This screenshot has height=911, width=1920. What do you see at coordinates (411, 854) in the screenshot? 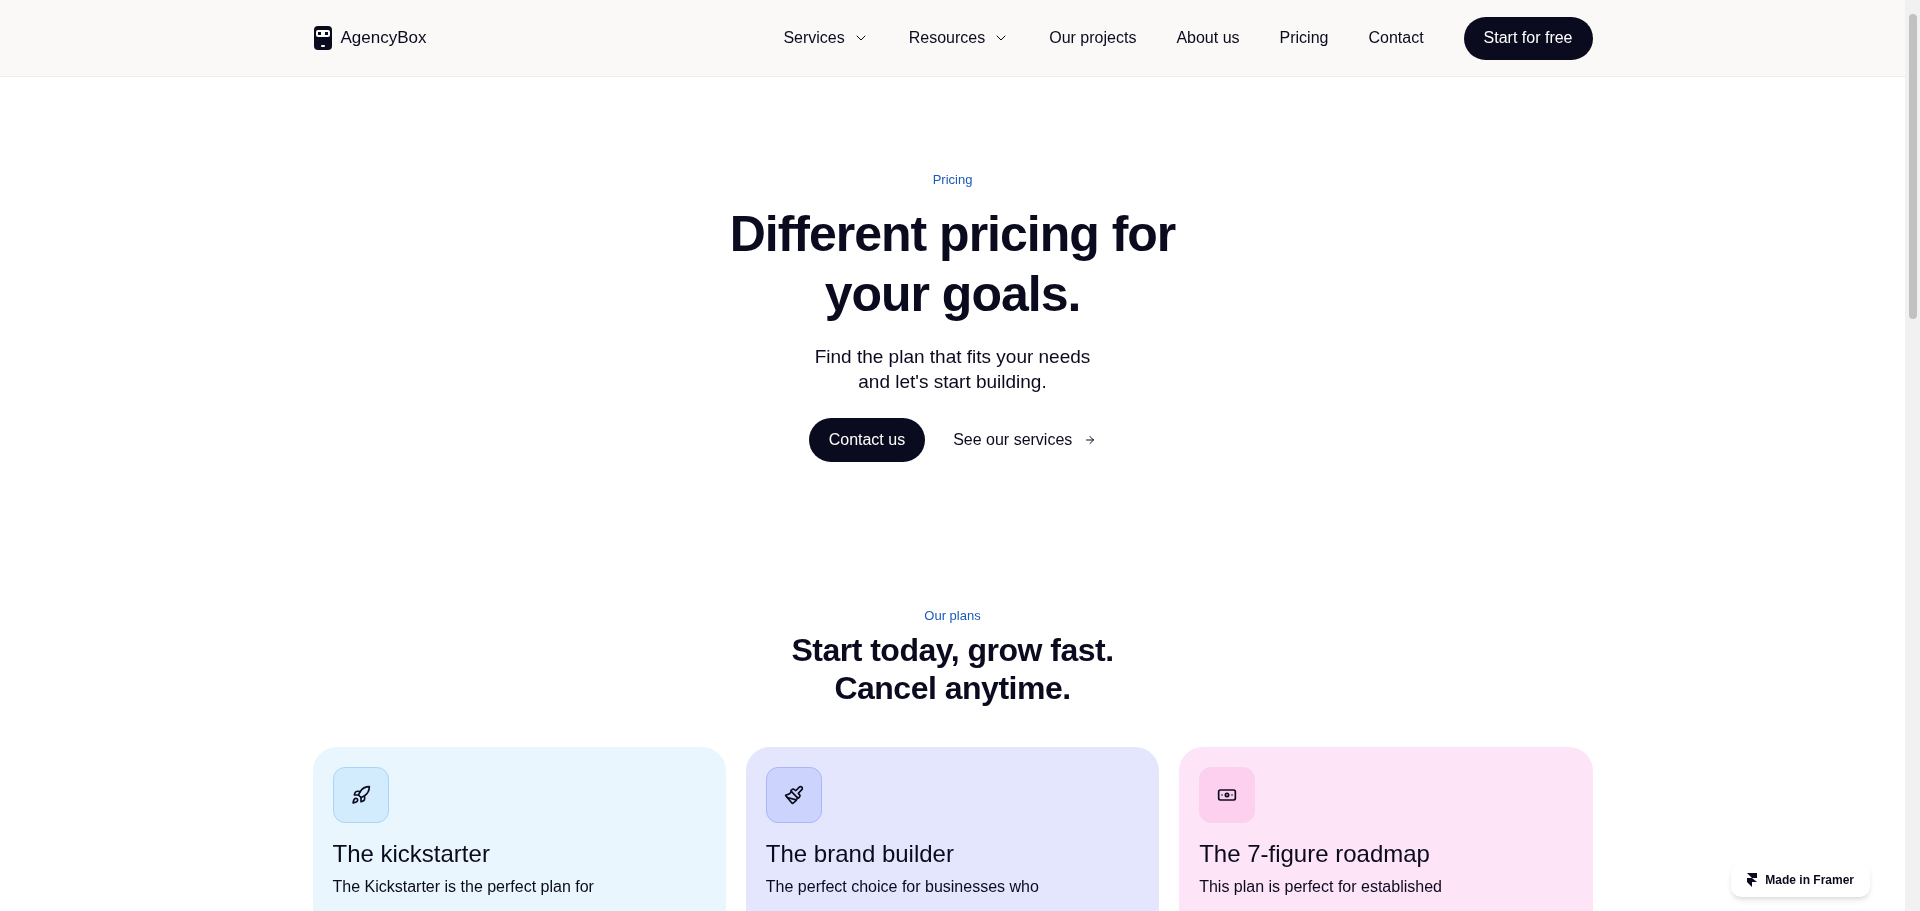
I see `plan-title: The kickstarter` at bounding box center [411, 854].